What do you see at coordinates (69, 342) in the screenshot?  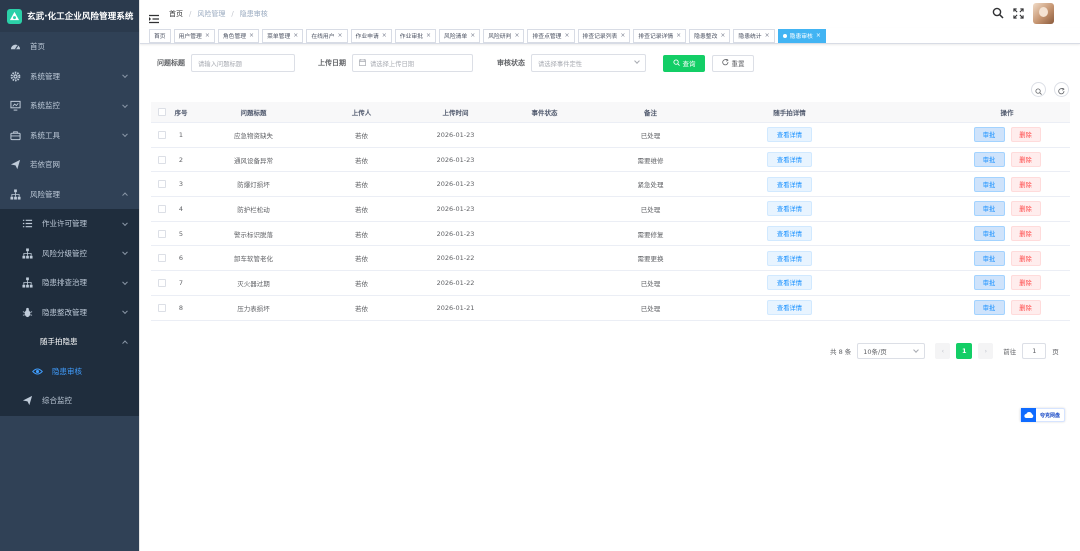 I see `sidebar-item-photo-hazard: 随手拍隐患` at bounding box center [69, 342].